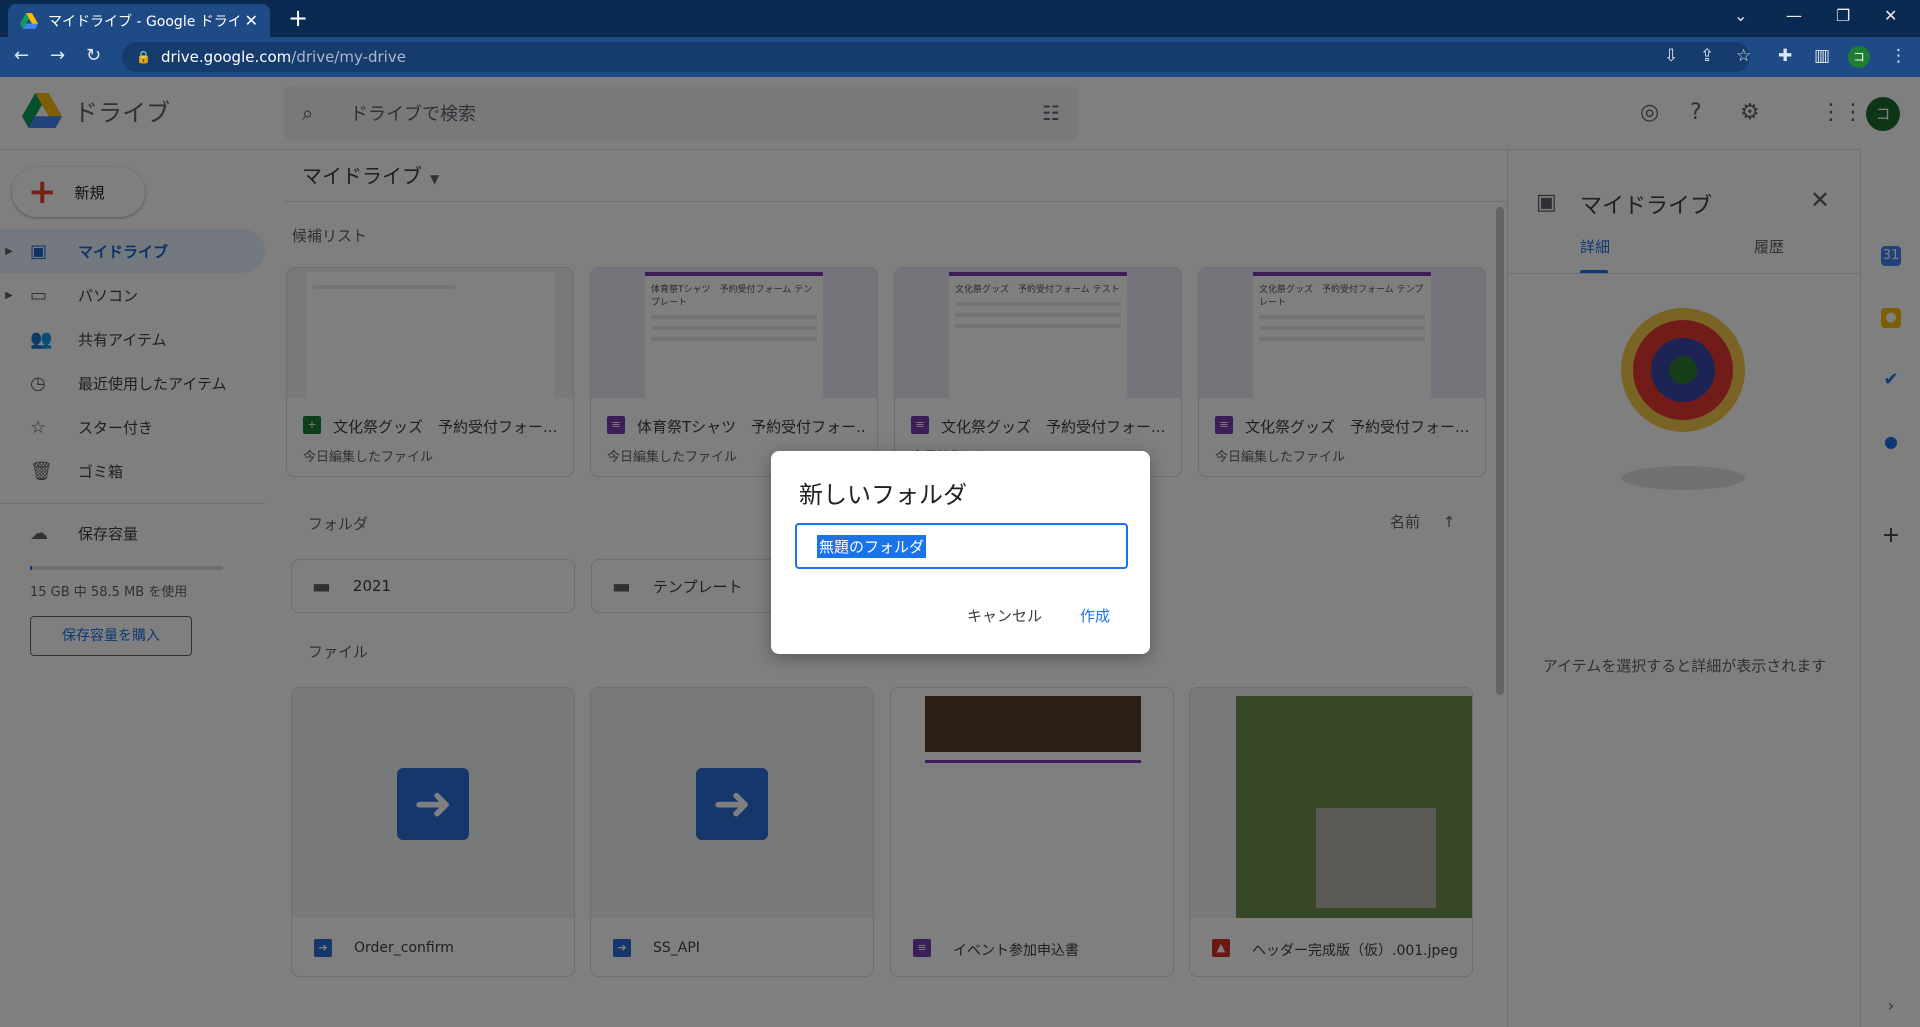 The height and width of the screenshot is (1027, 1920). Describe the element at coordinates (1794, 15) in the screenshot. I see `minimize-icon: —` at that location.